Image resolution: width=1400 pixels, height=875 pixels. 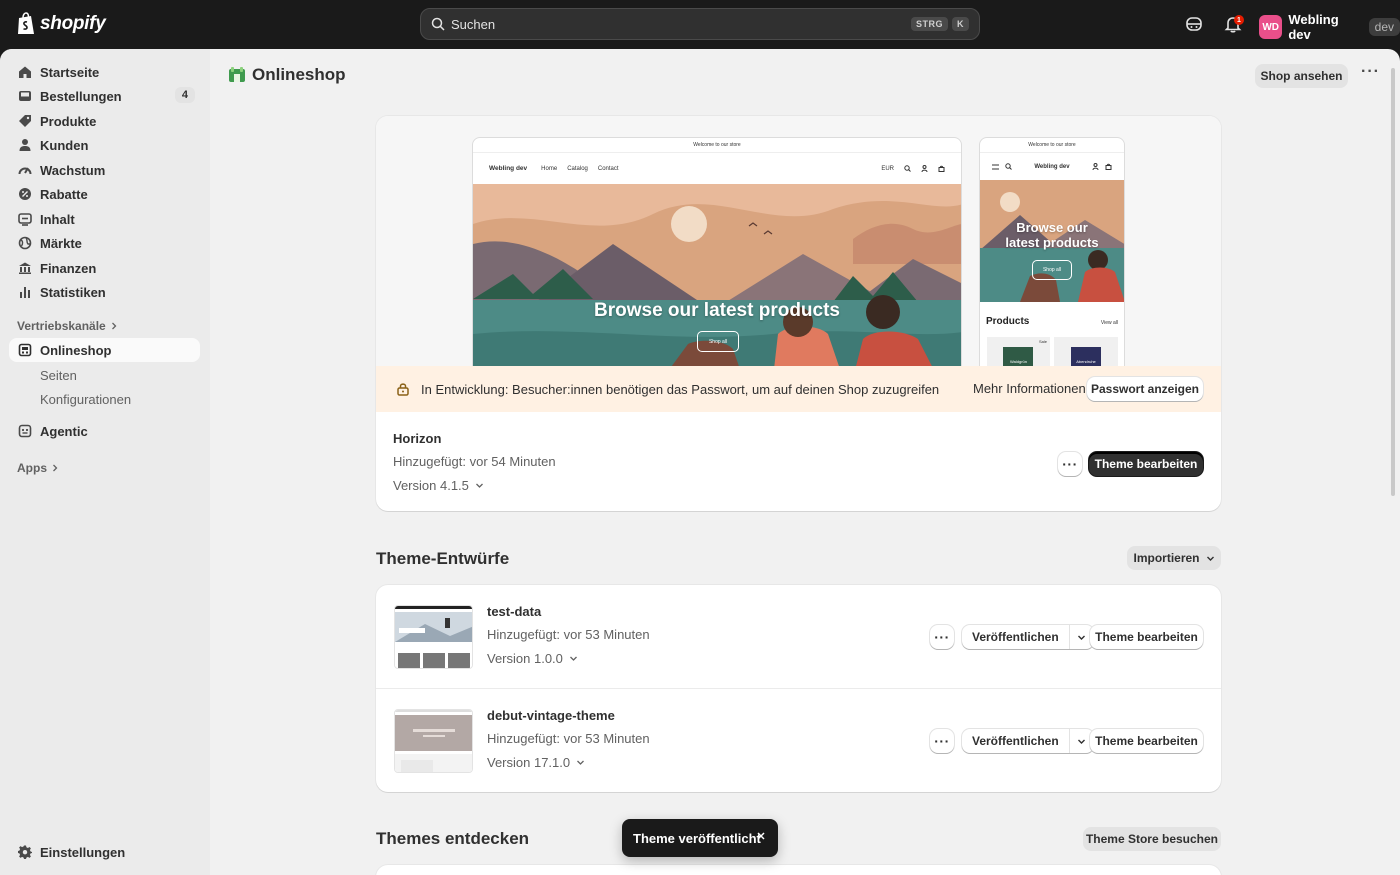 What do you see at coordinates (184, 95) in the screenshot?
I see `orders-count-badge: 4` at bounding box center [184, 95].